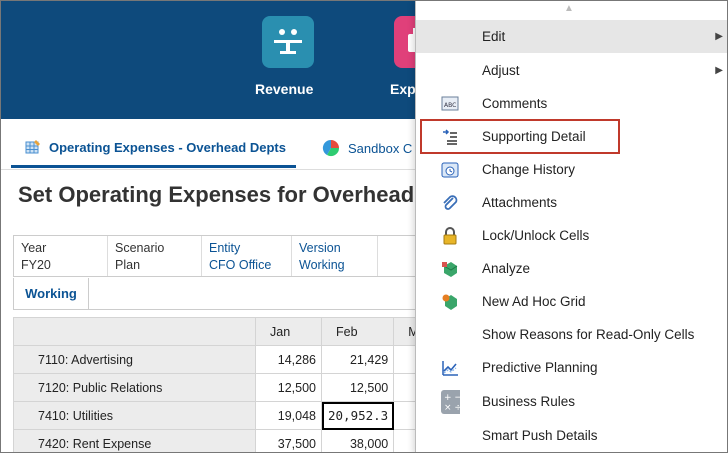 Image resolution: width=728 pixels, height=453 pixels. What do you see at coordinates (216, 194) in the screenshot?
I see `page-title: Set Operating Expenses for Overhead` at bounding box center [216, 194].